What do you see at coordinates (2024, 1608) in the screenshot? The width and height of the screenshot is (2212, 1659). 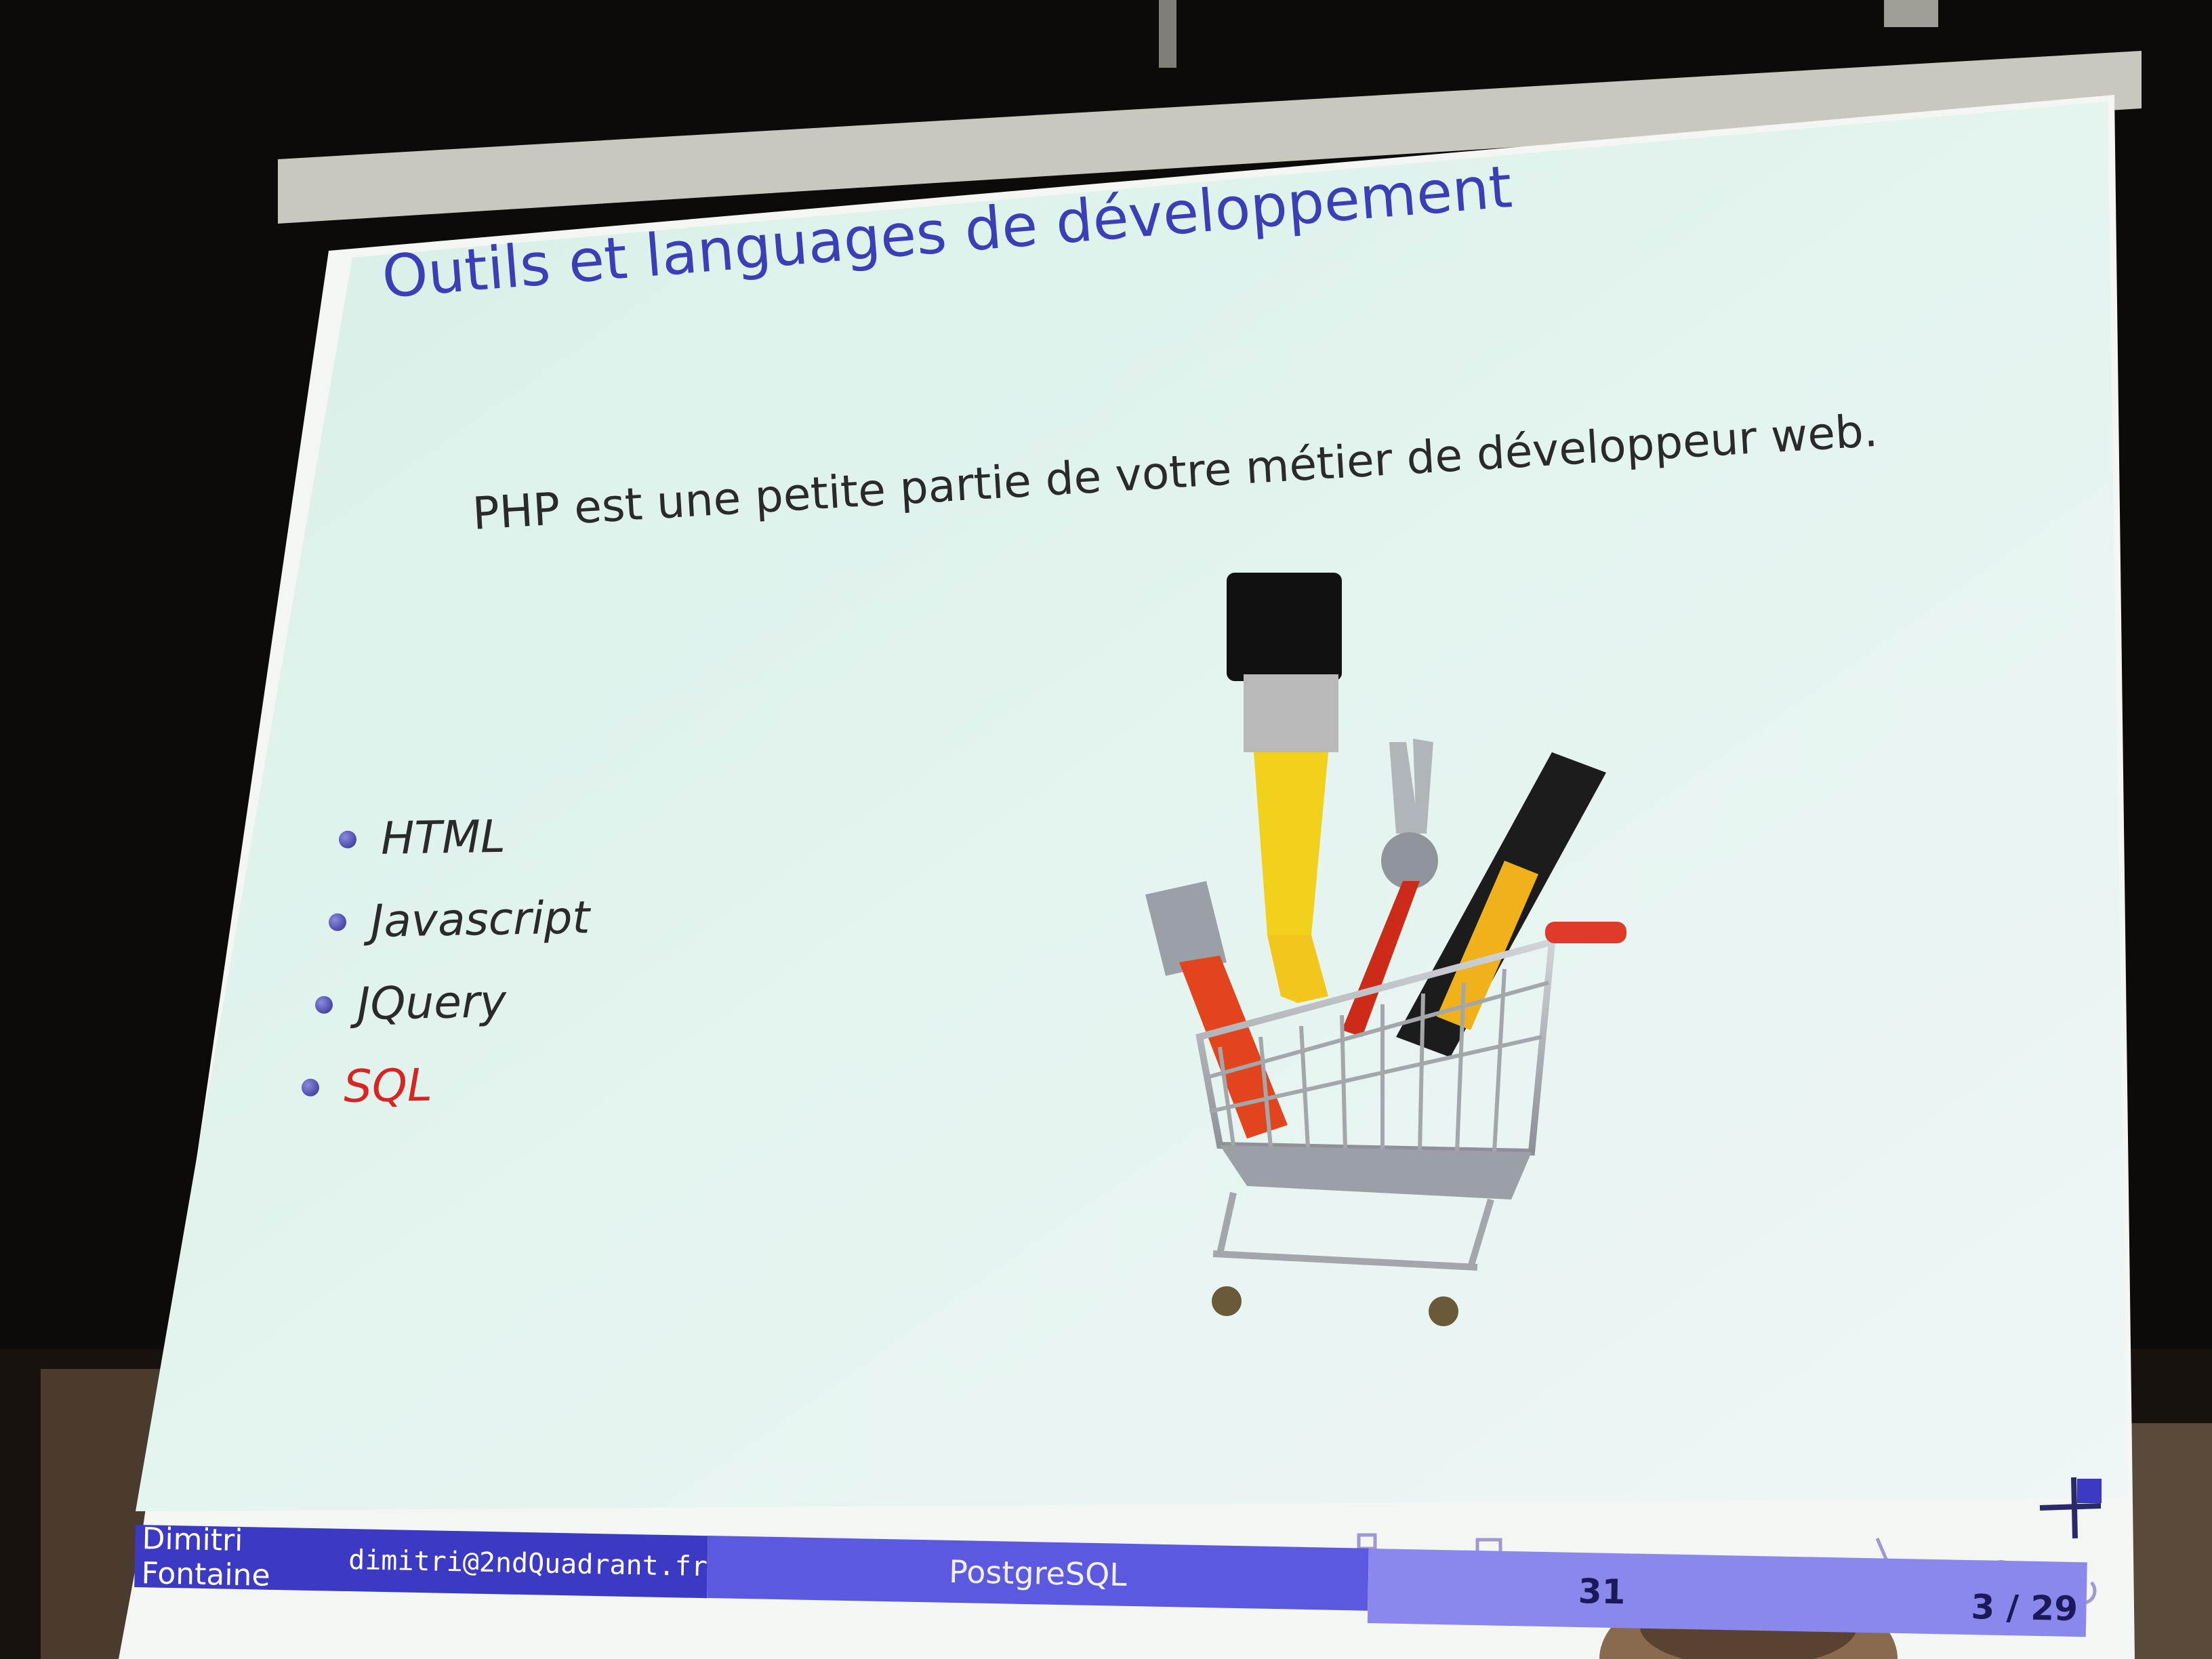 I see `footer-page-number: 3 / 29` at bounding box center [2024, 1608].